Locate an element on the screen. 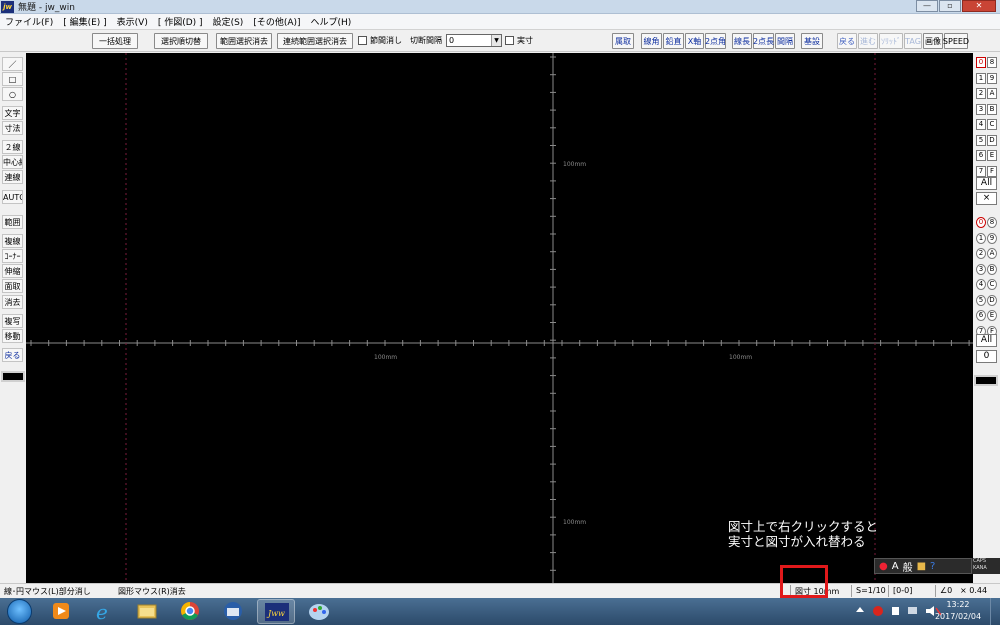 This screenshot has width=1000, height=625. ime-mode: A is located at coordinates (895, 566).